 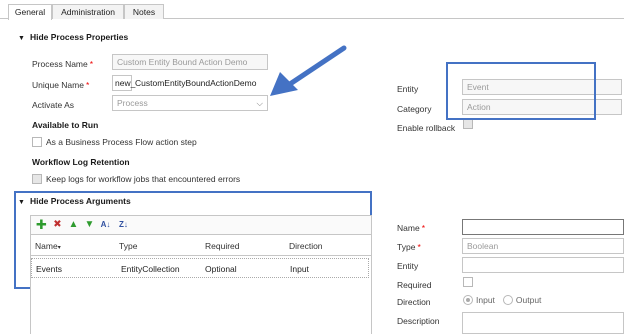 I want to click on enable-rollback-checkbox, so click(x=468, y=124).